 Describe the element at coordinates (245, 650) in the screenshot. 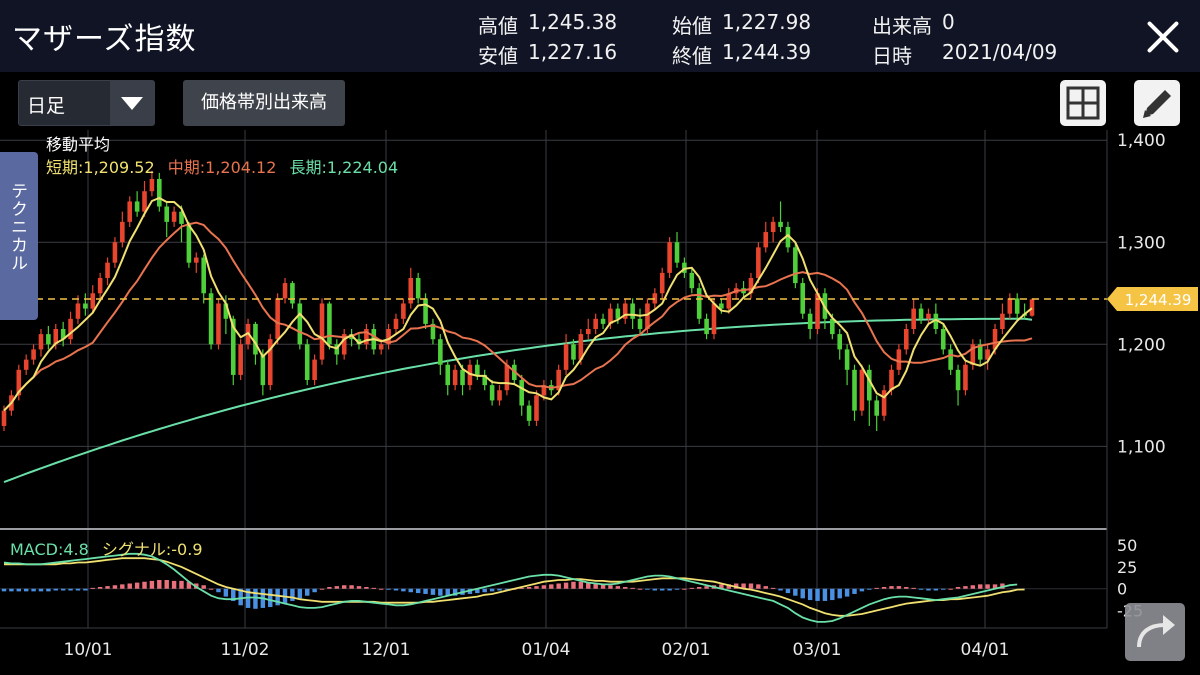

I see `date-tick-label: 11/02` at that location.